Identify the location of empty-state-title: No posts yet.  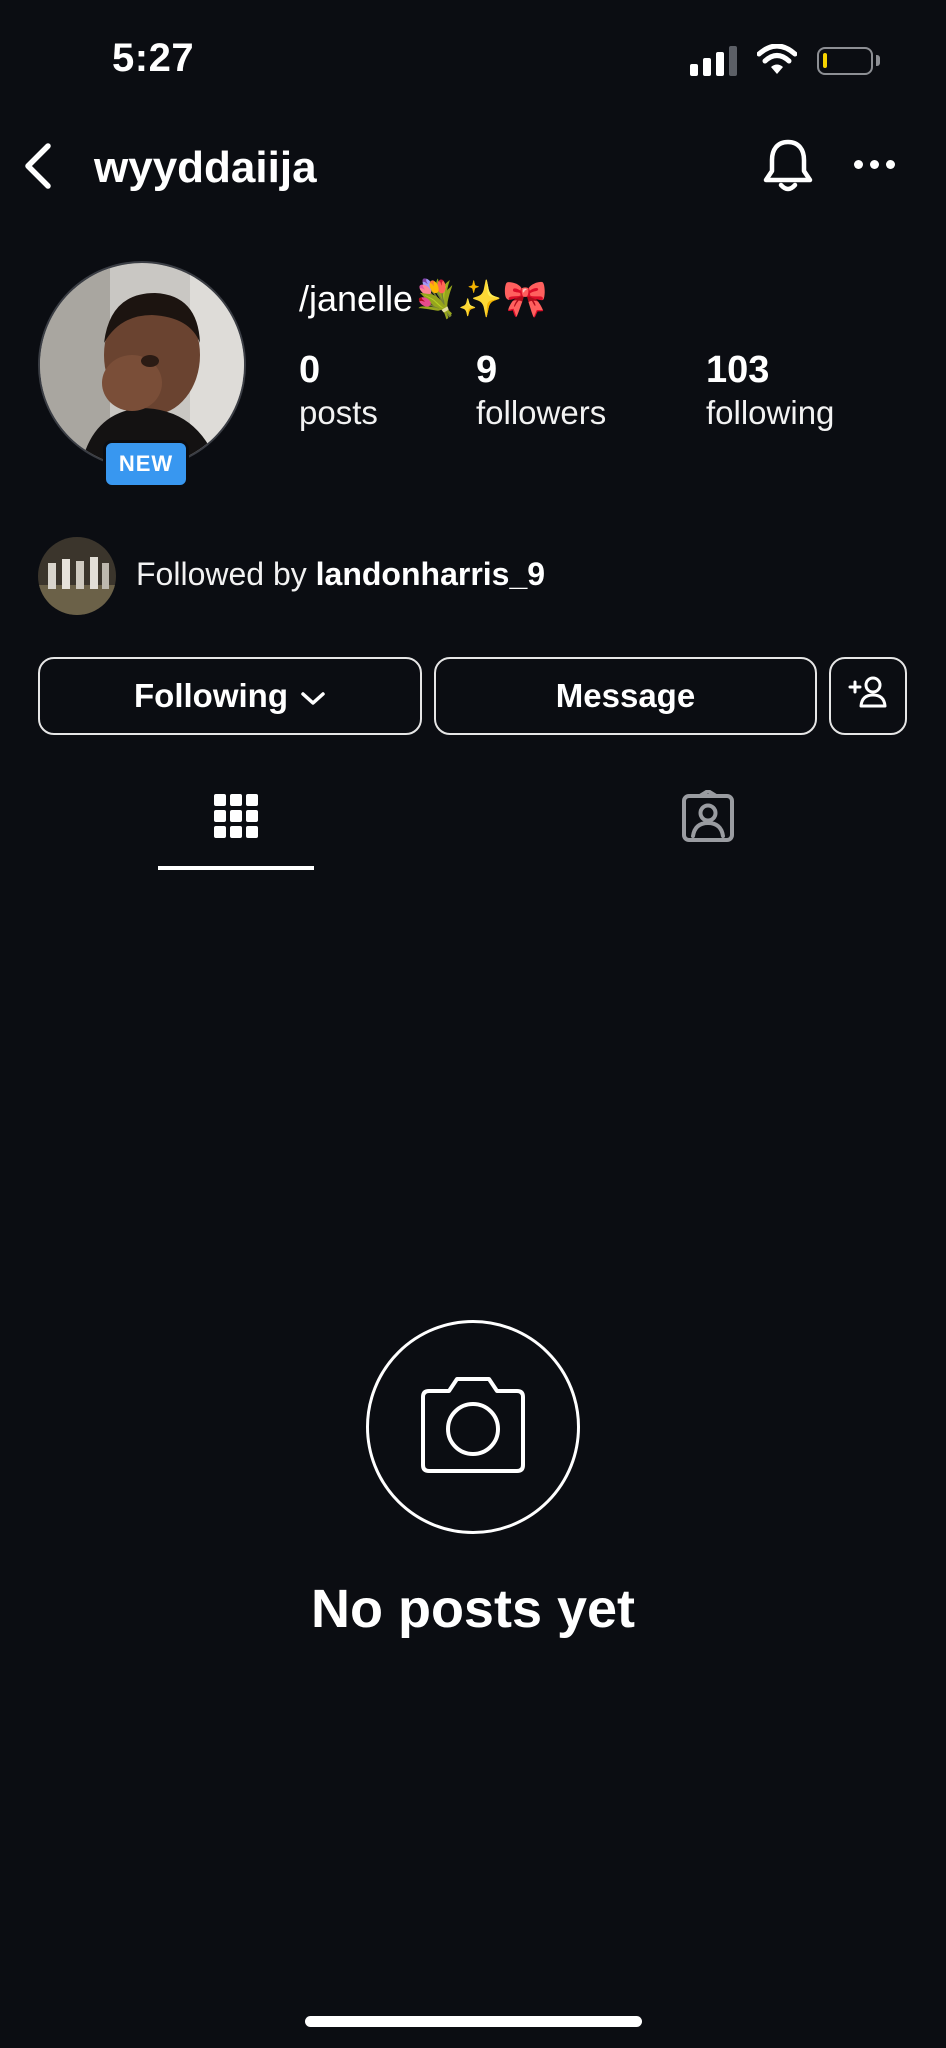
(473, 1609).